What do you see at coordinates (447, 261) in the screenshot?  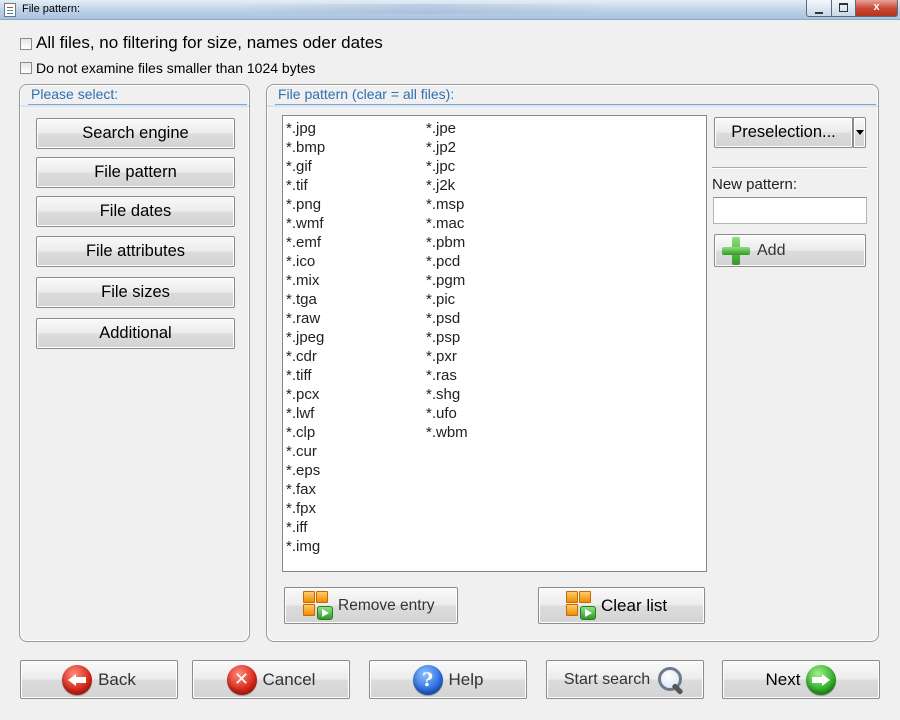 I see `pattern-list-item: *.pcd` at bounding box center [447, 261].